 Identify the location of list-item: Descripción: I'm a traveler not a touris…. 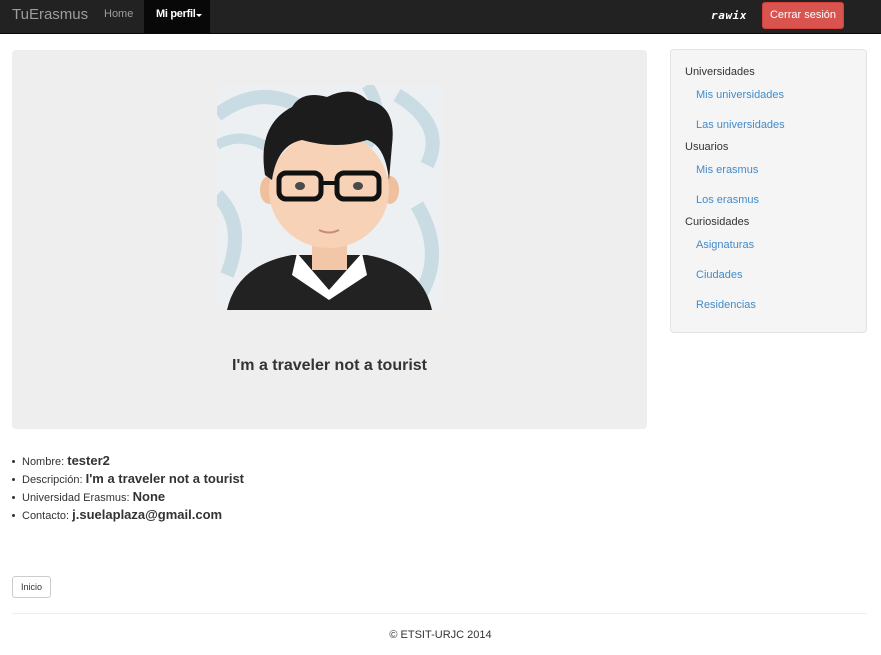
(128, 479).